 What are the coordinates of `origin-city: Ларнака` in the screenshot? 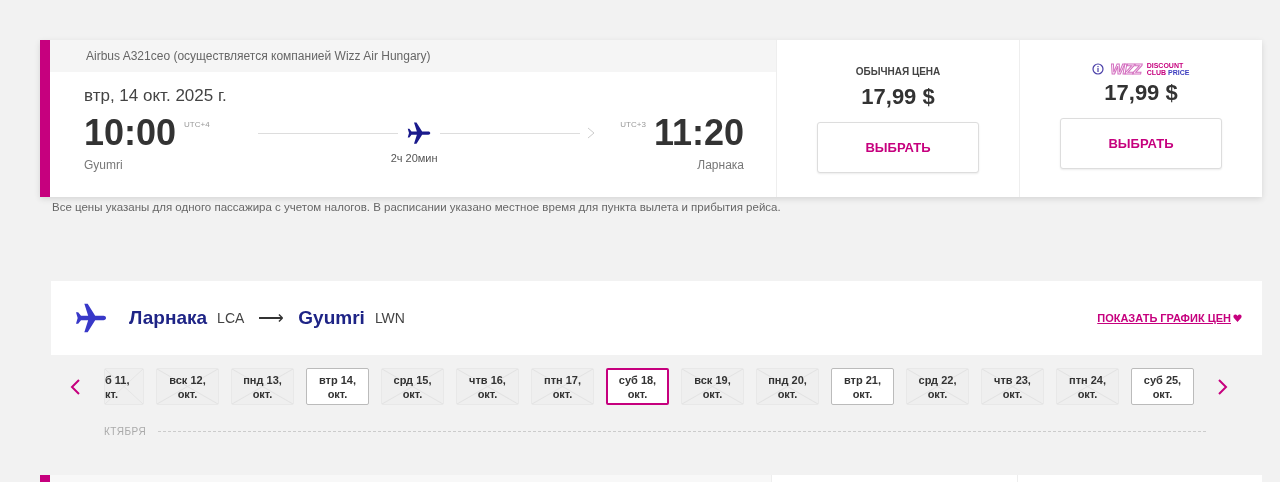 It's located at (168, 318).